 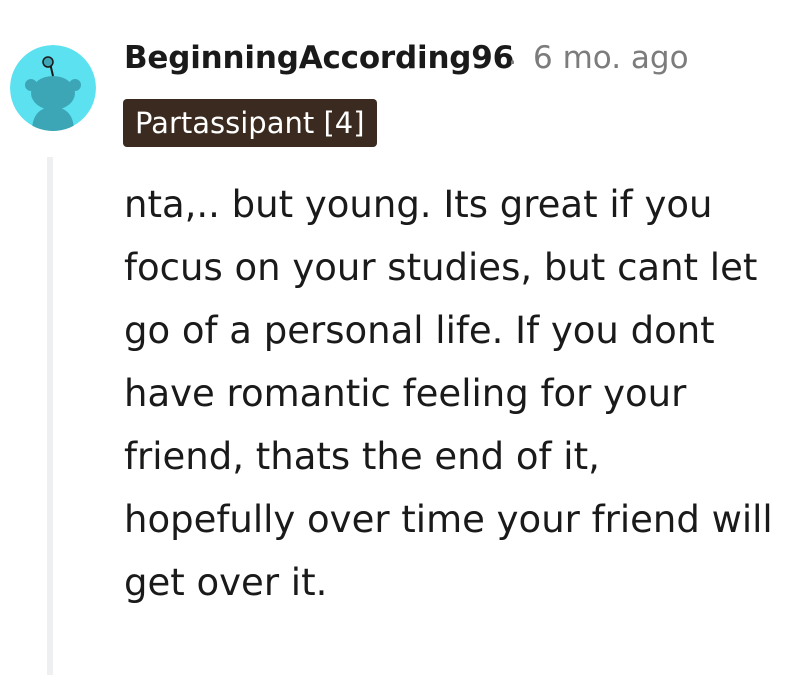 I want to click on user-flair: Partassipant [4], so click(x=250, y=123).